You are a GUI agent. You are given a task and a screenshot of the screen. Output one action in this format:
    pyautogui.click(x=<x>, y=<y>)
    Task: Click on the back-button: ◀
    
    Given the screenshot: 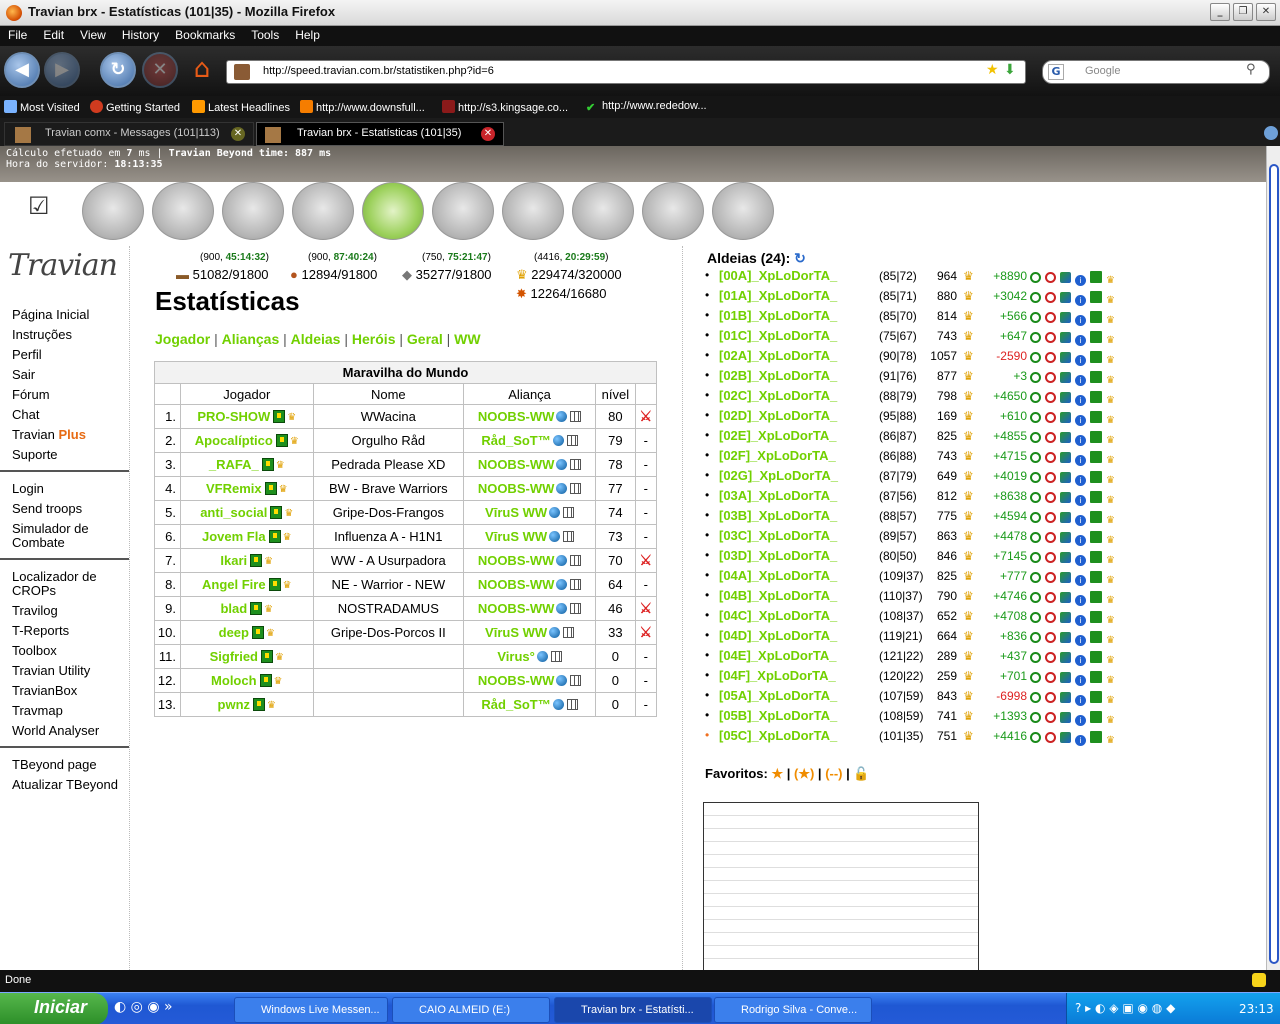 What is the action you would take?
    pyautogui.click(x=22, y=70)
    